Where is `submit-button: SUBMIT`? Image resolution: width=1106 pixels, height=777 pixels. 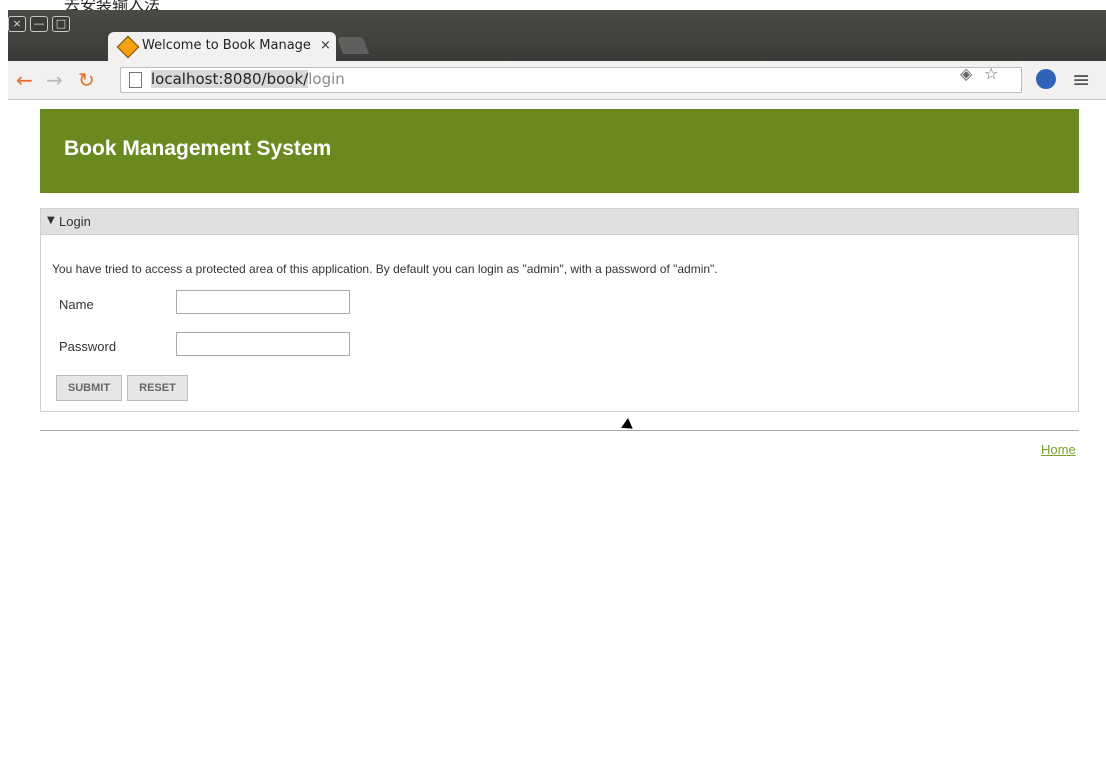
submit-button: SUBMIT is located at coordinates (89, 388).